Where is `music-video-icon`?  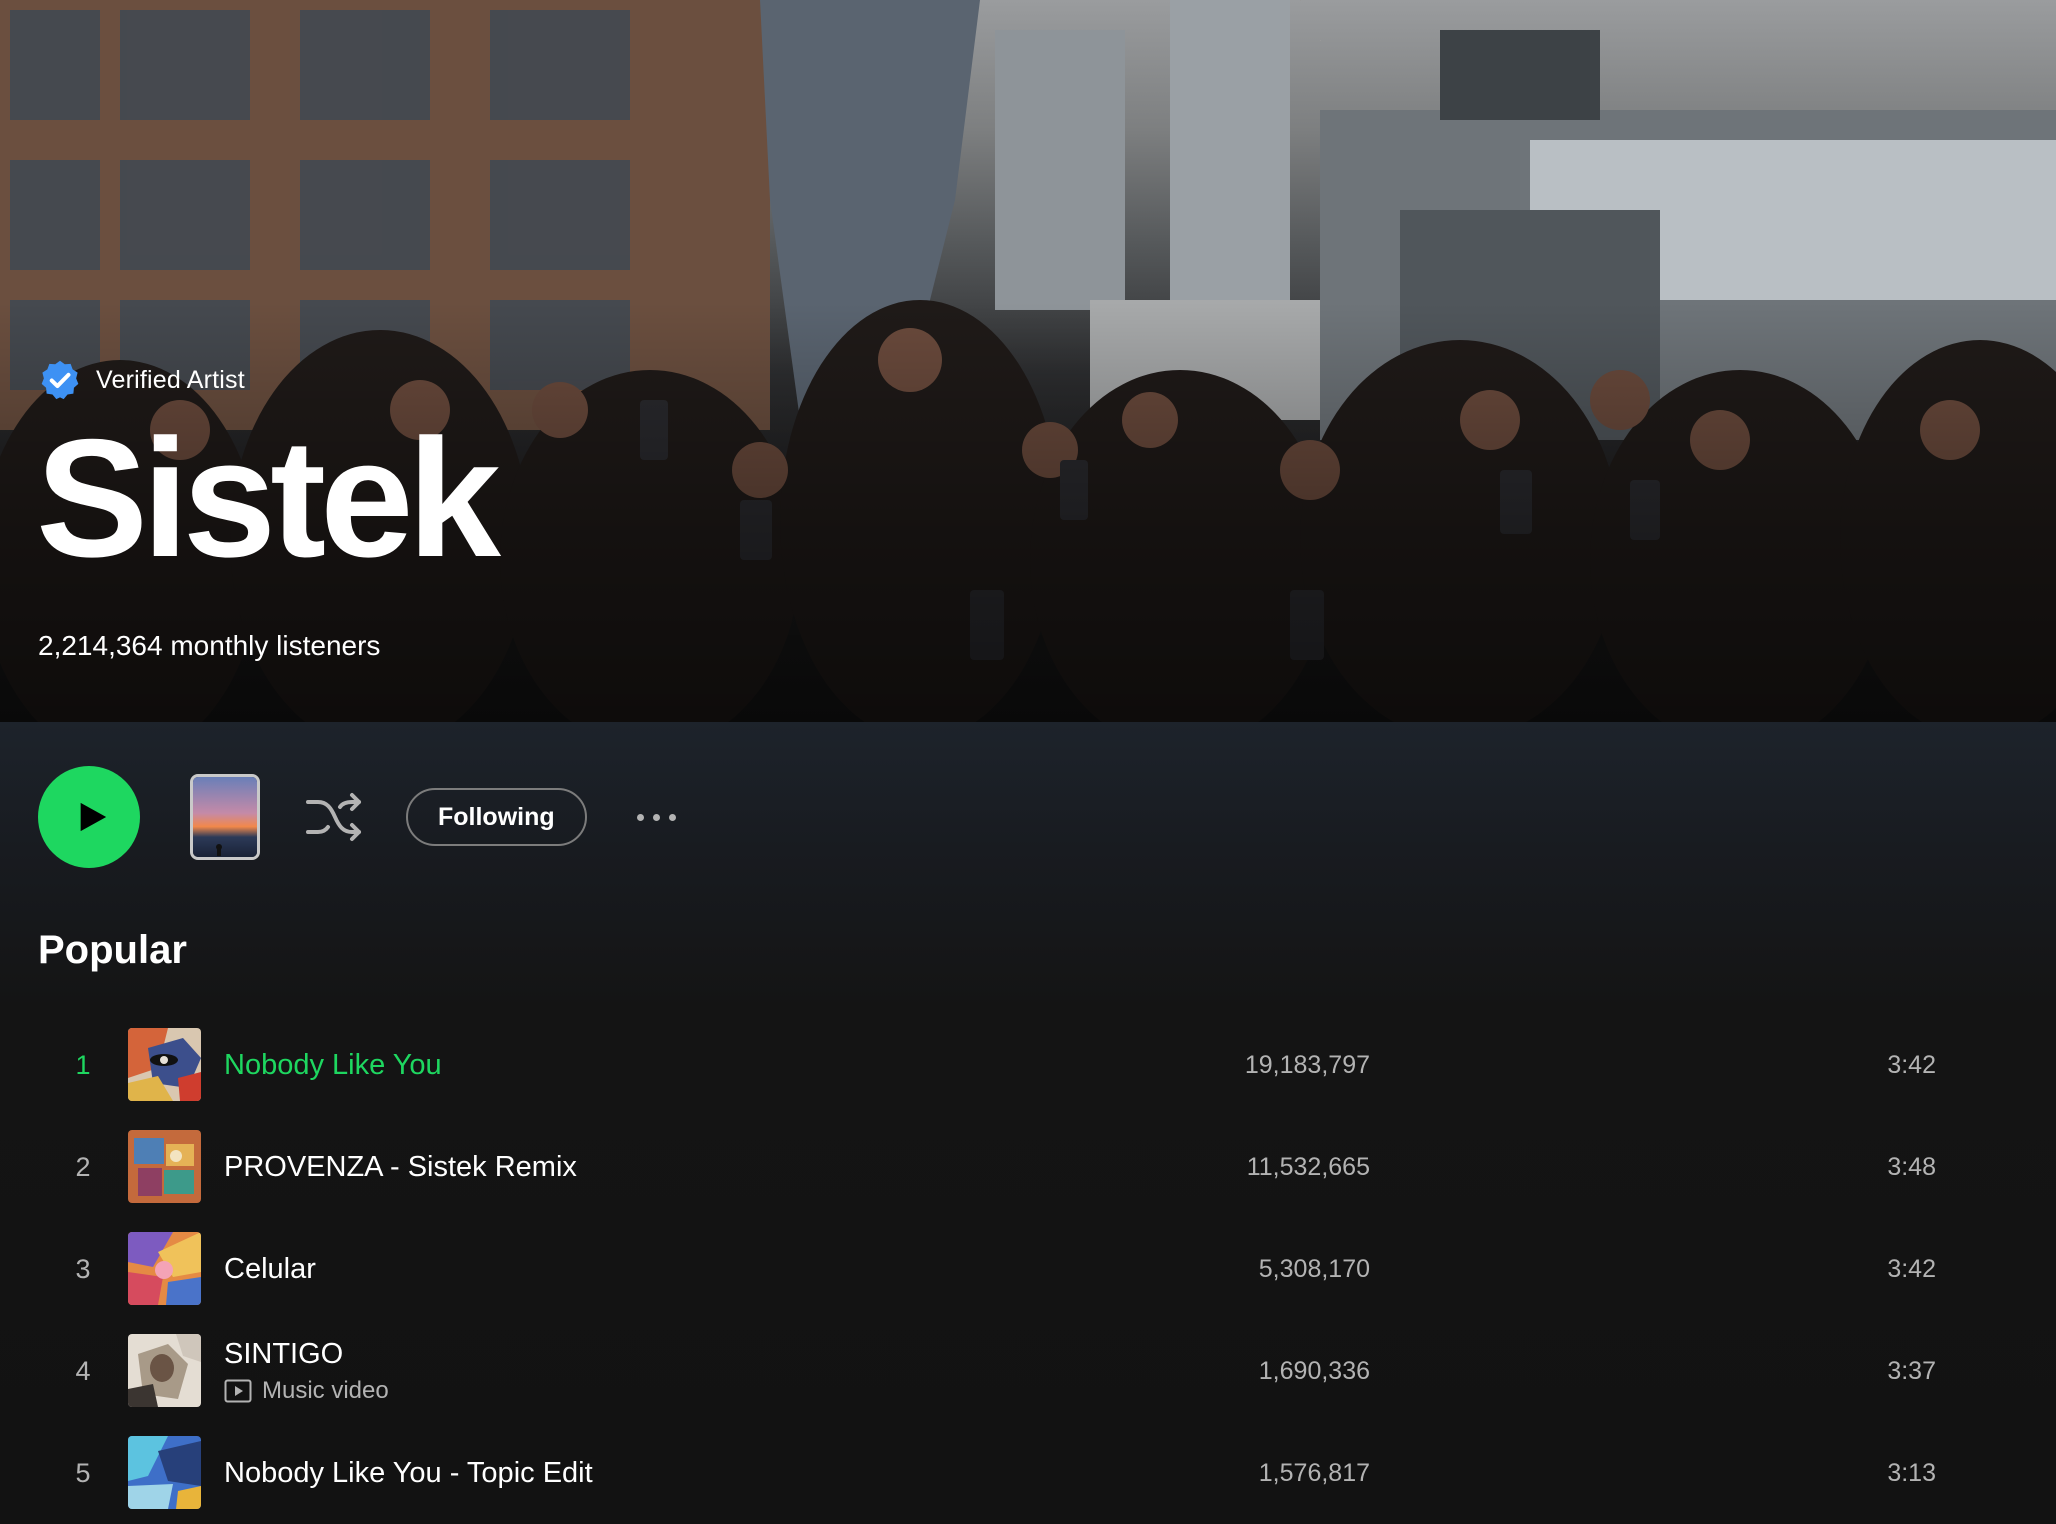 music-video-icon is located at coordinates (238, 1390).